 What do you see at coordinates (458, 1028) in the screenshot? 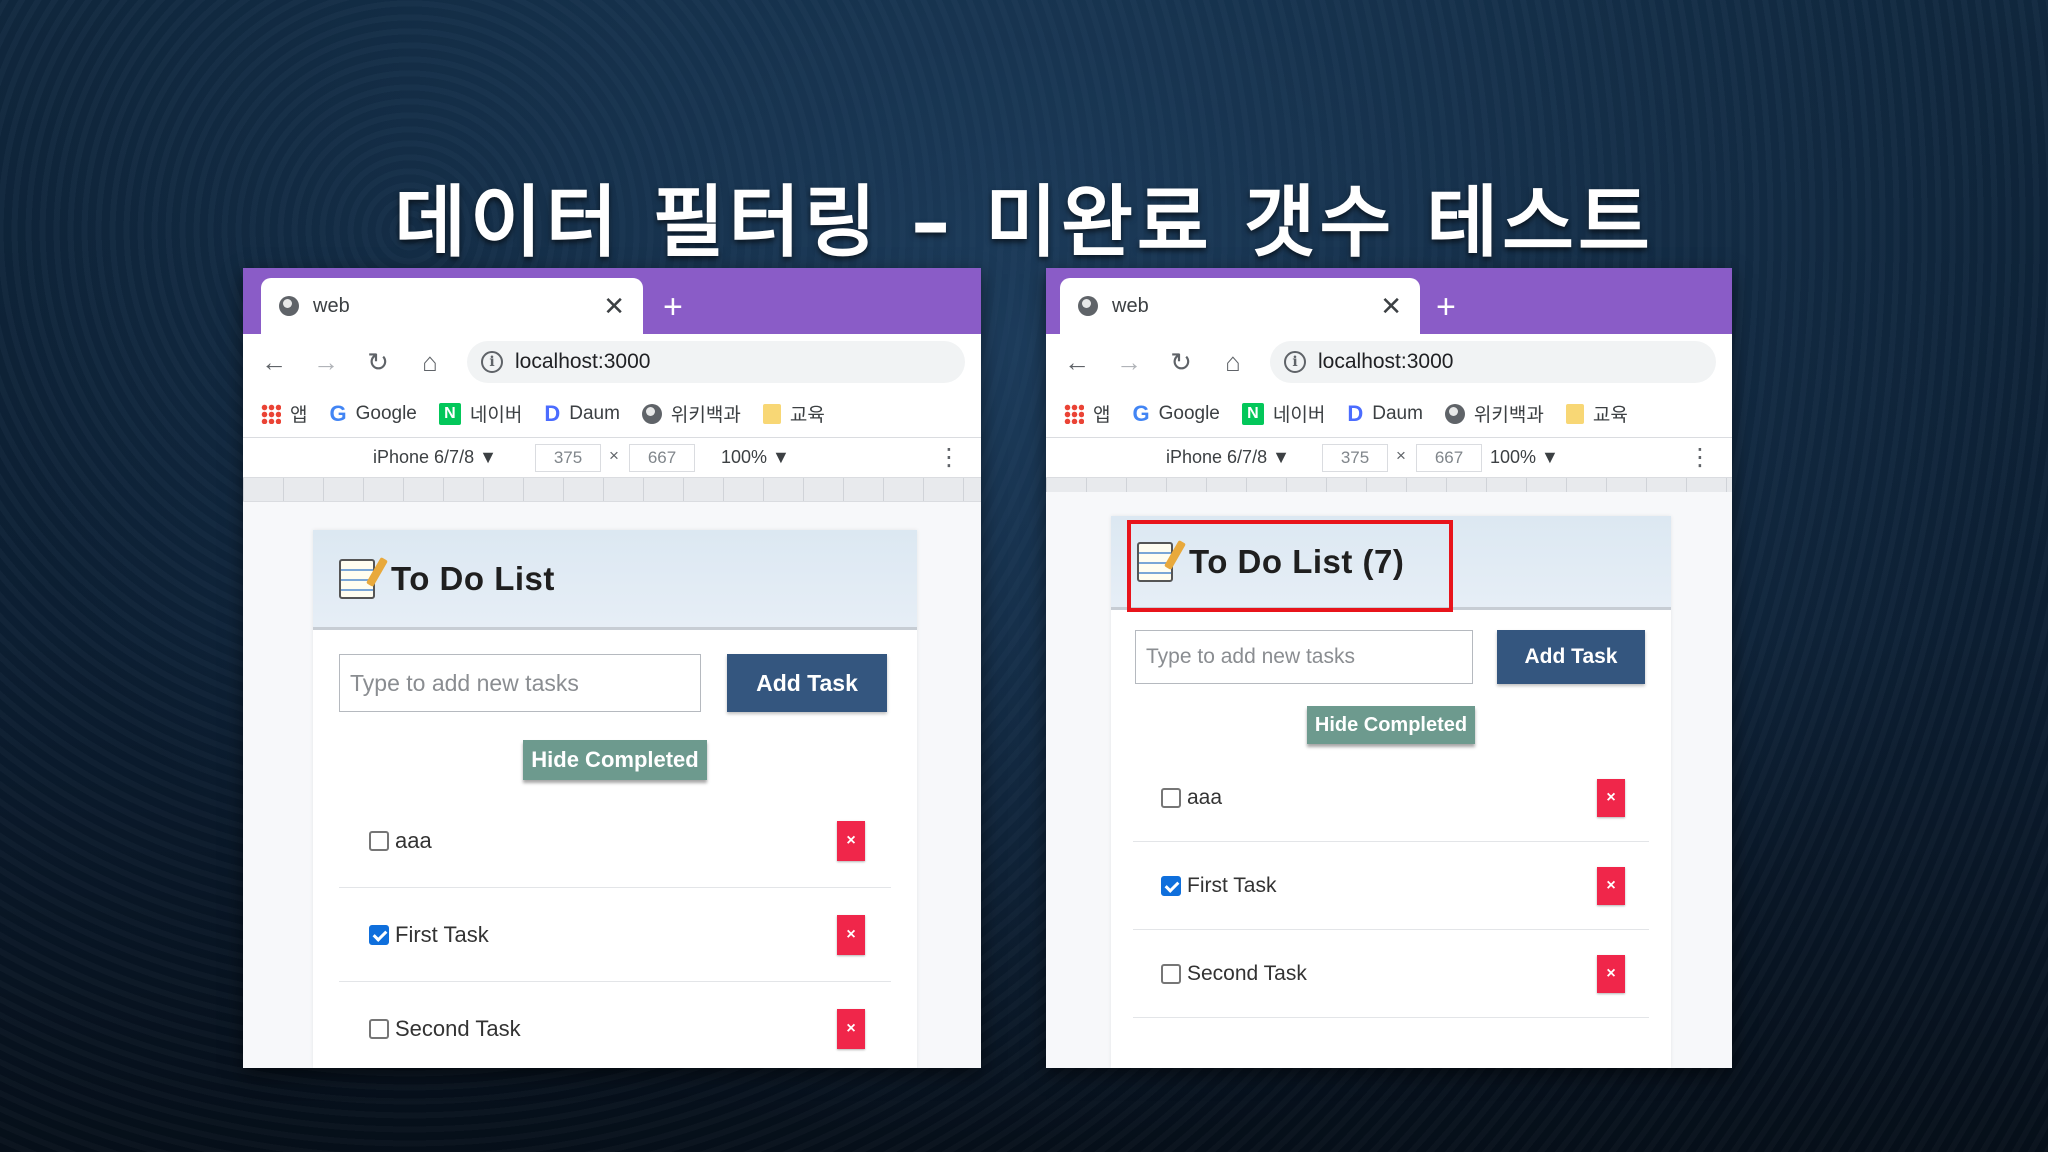
I see `task-label: Second Task` at bounding box center [458, 1028].